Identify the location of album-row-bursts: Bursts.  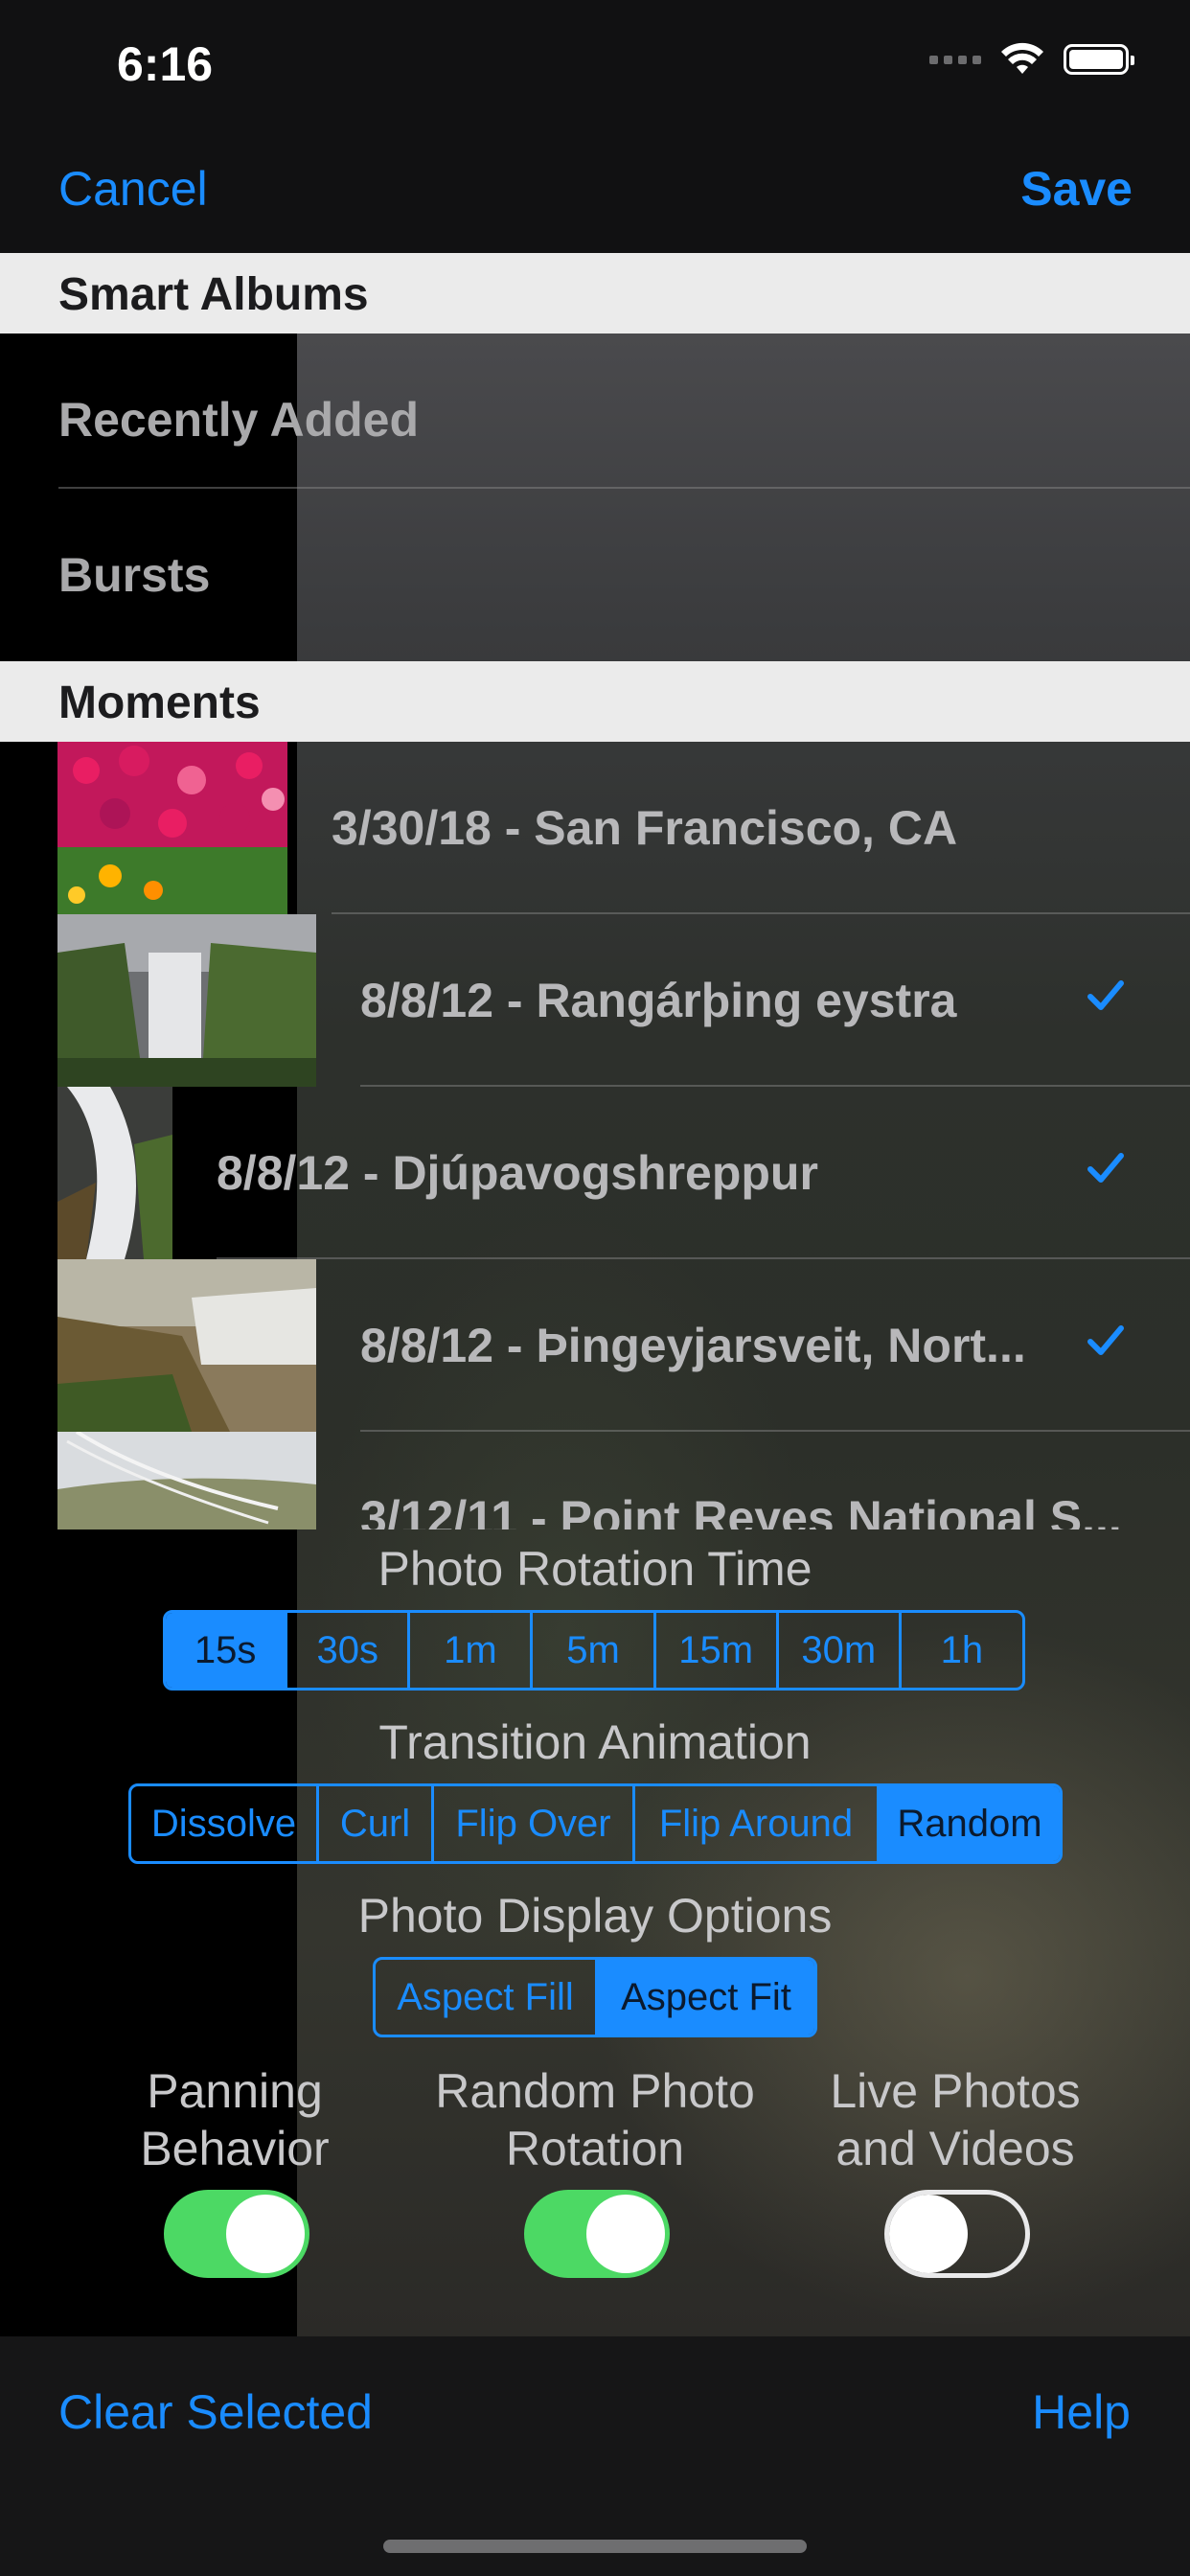
(595, 575).